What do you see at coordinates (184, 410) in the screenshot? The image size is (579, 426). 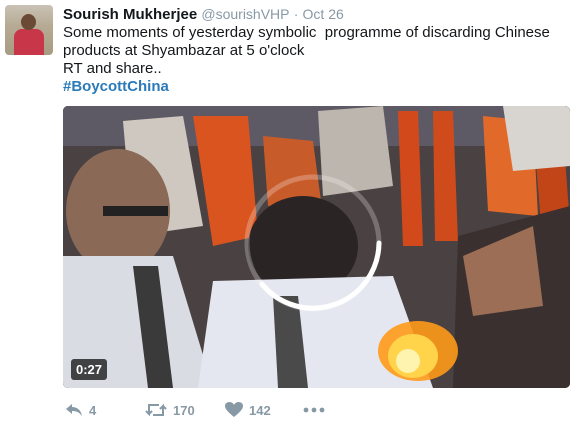 I see `retweet-count: 170` at bounding box center [184, 410].